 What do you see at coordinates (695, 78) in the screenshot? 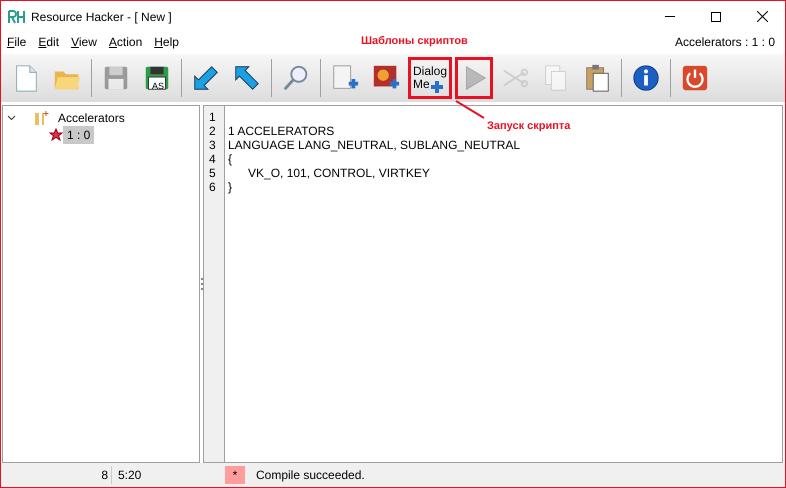
I see `power-icon` at bounding box center [695, 78].